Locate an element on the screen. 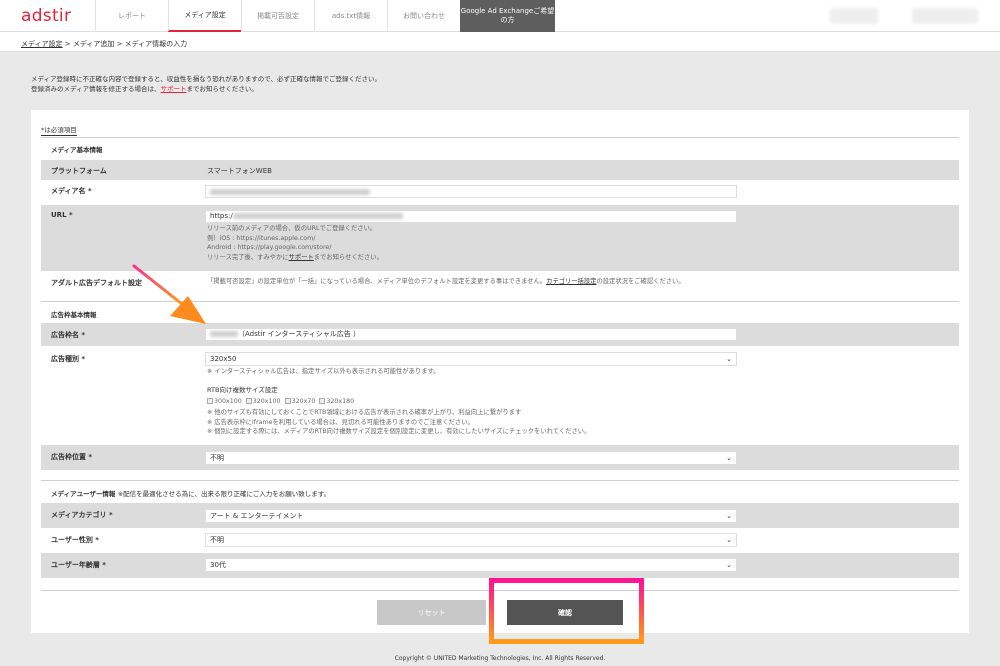 This screenshot has height=666, width=1000. label-ad-position: 広告枠位置 * is located at coordinates (72, 457).